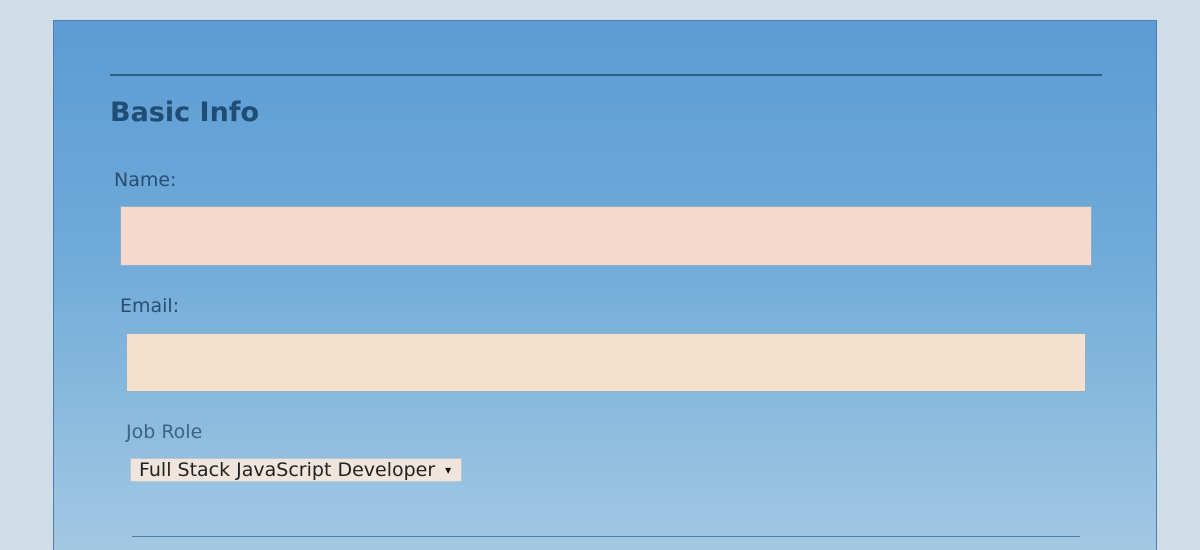 The image size is (1200, 550). I want to click on job-role-select: Full Stack JavaScript Developer ▾, so click(296, 470).